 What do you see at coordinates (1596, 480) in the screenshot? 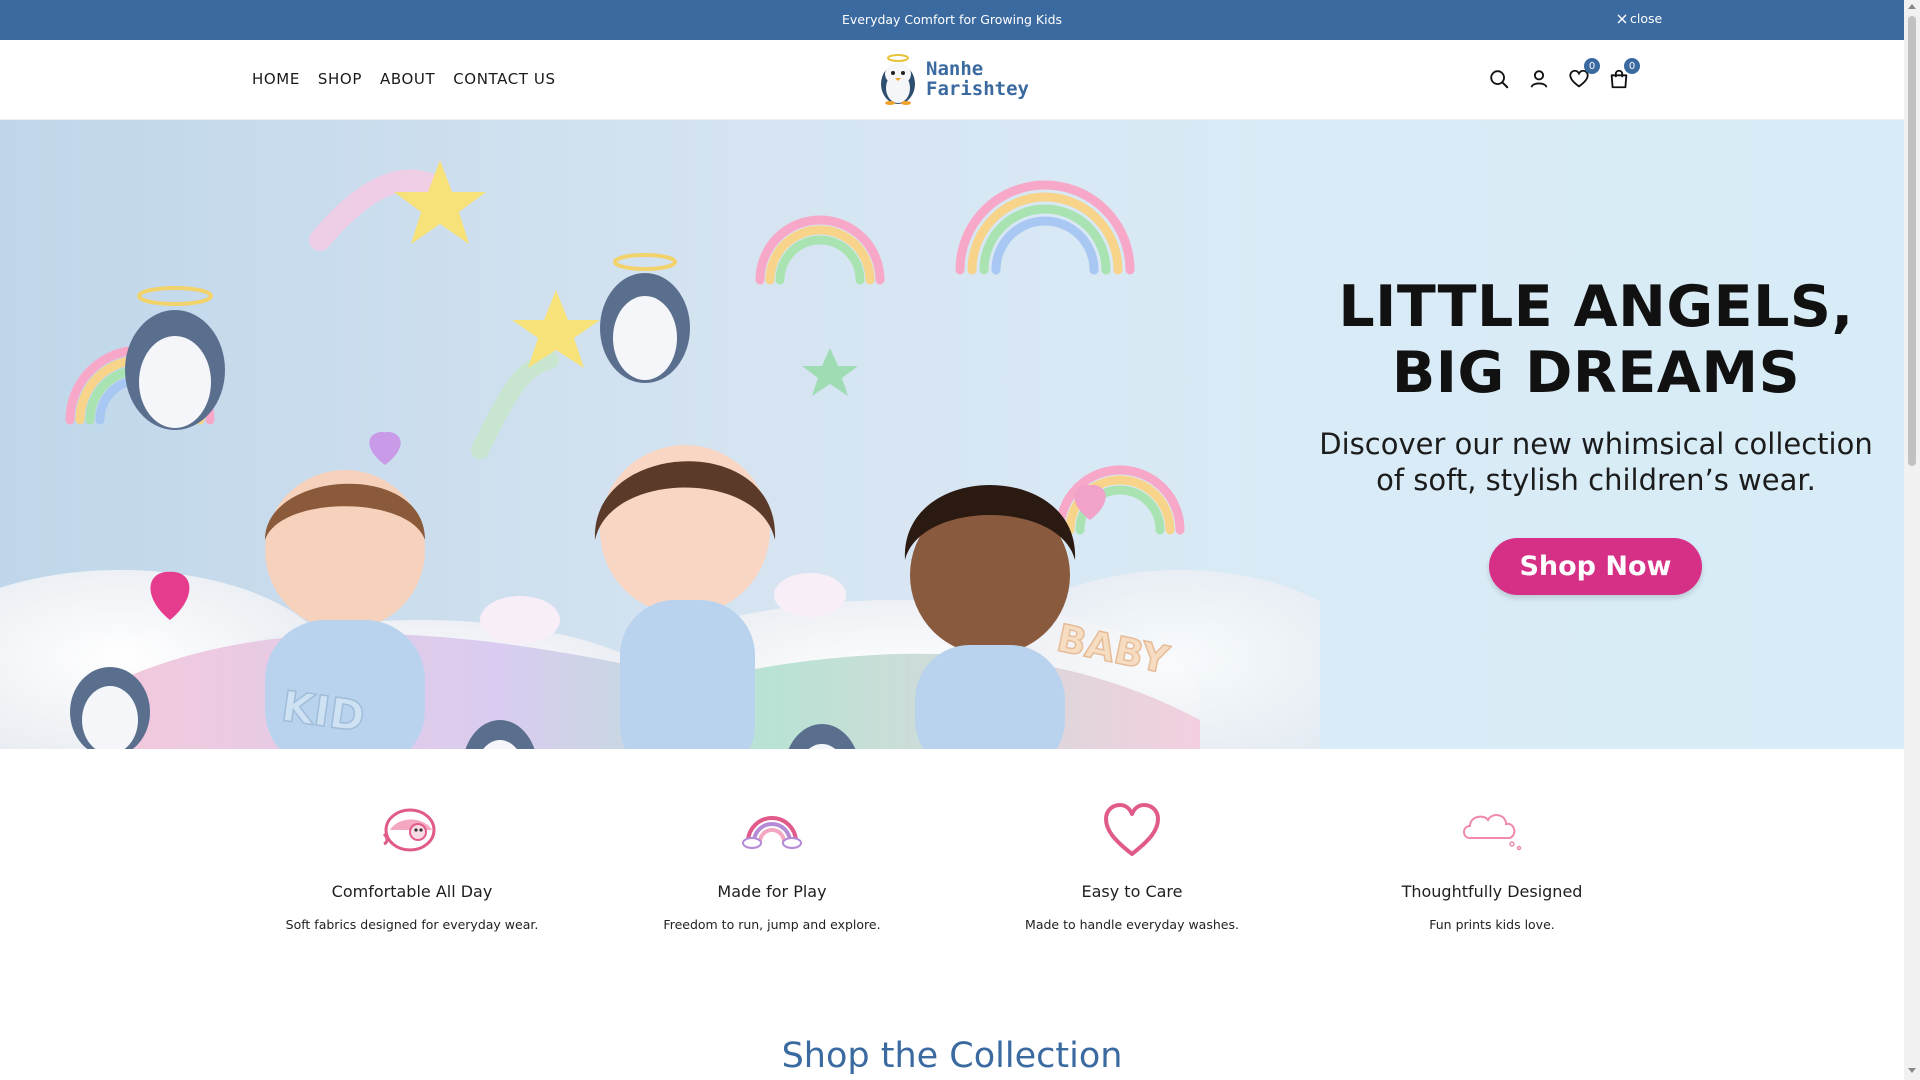
I see `hero-subtitle-line-2: of soft, stylish children’s wear.` at bounding box center [1596, 480].